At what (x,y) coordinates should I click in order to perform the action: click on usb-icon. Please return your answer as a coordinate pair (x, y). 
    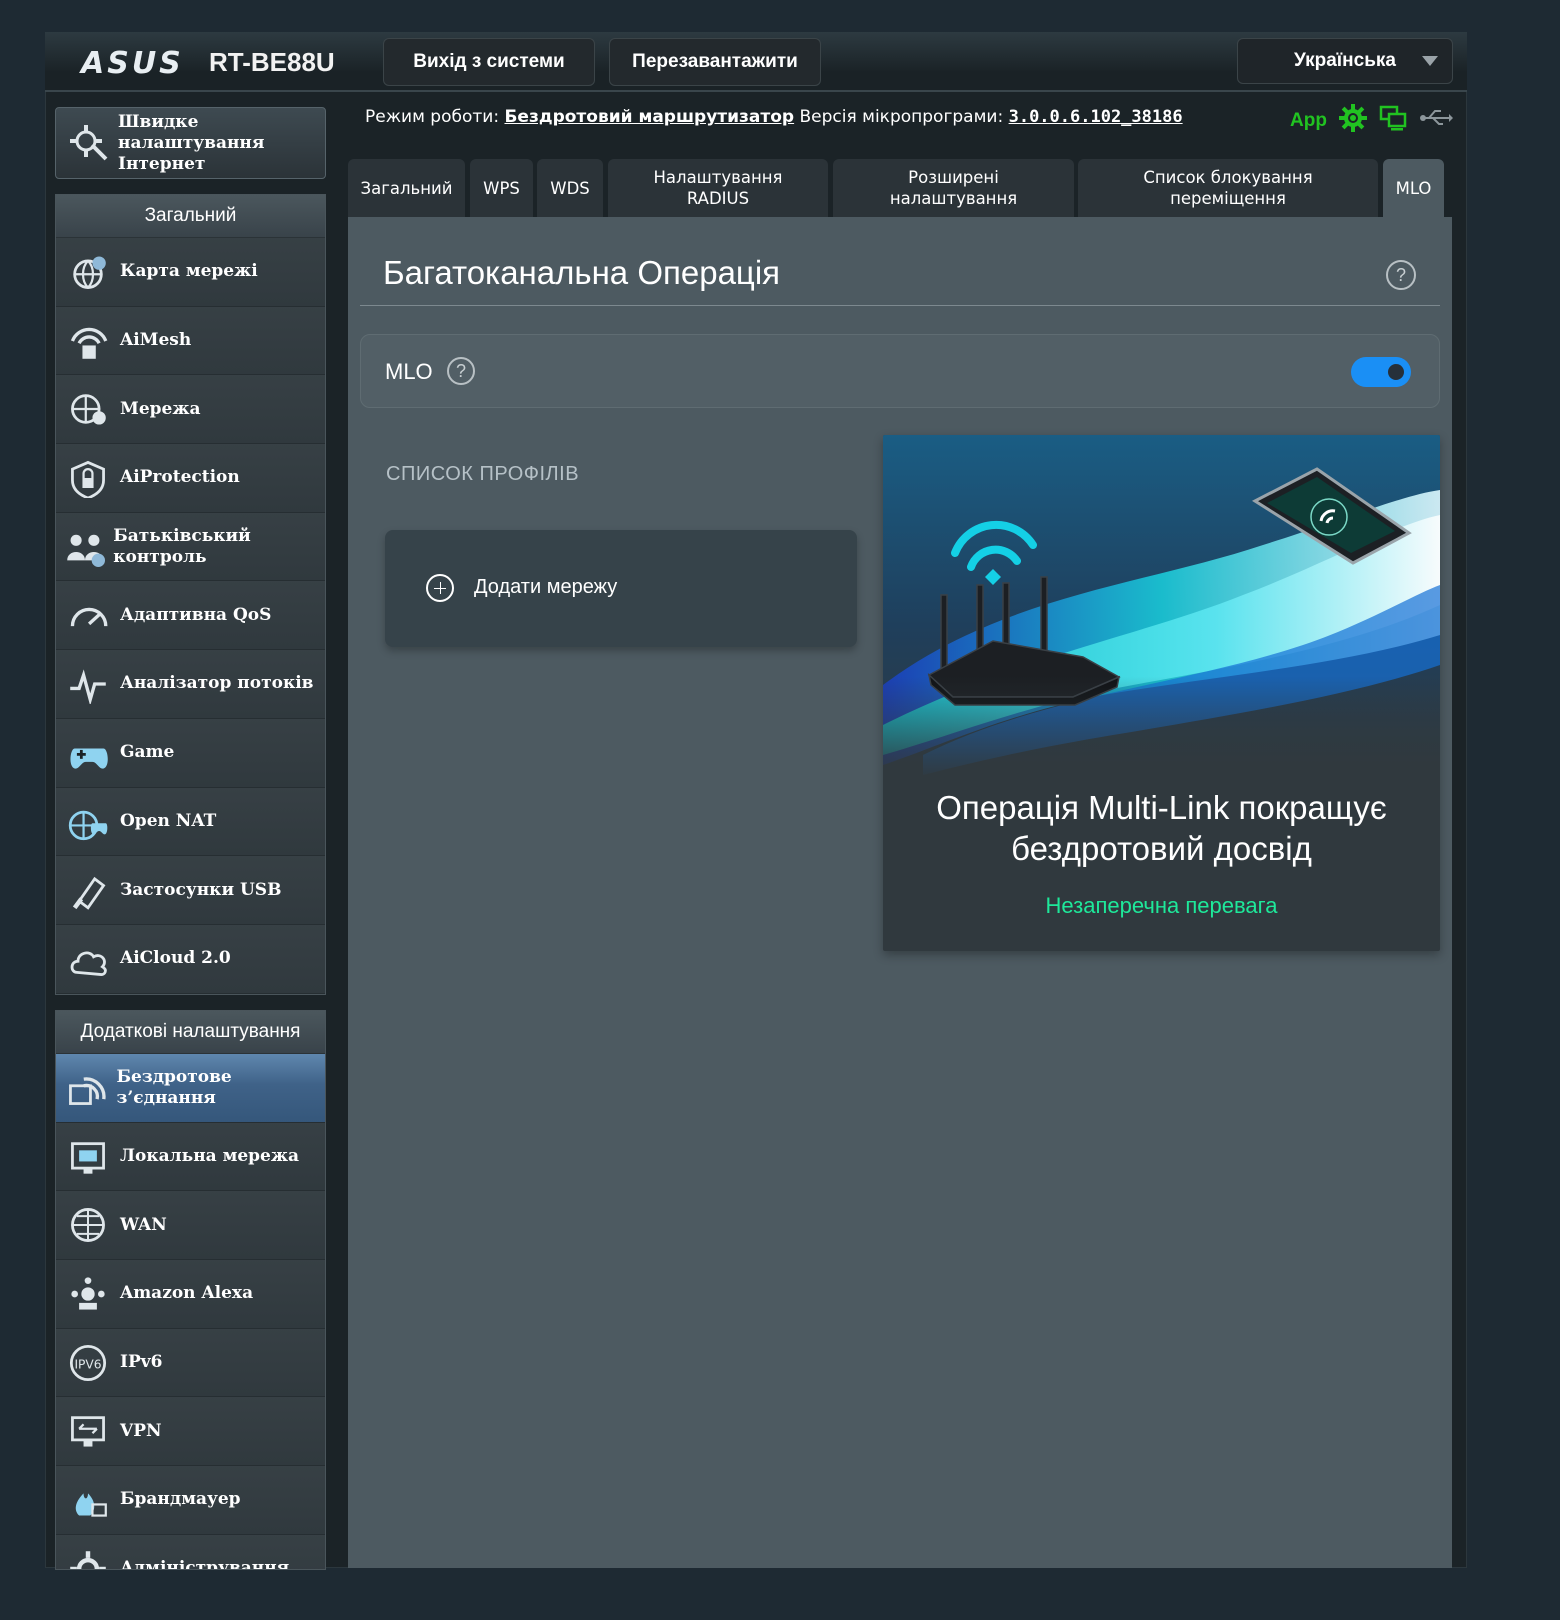
    Looking at the image, I should click on (88, 890).